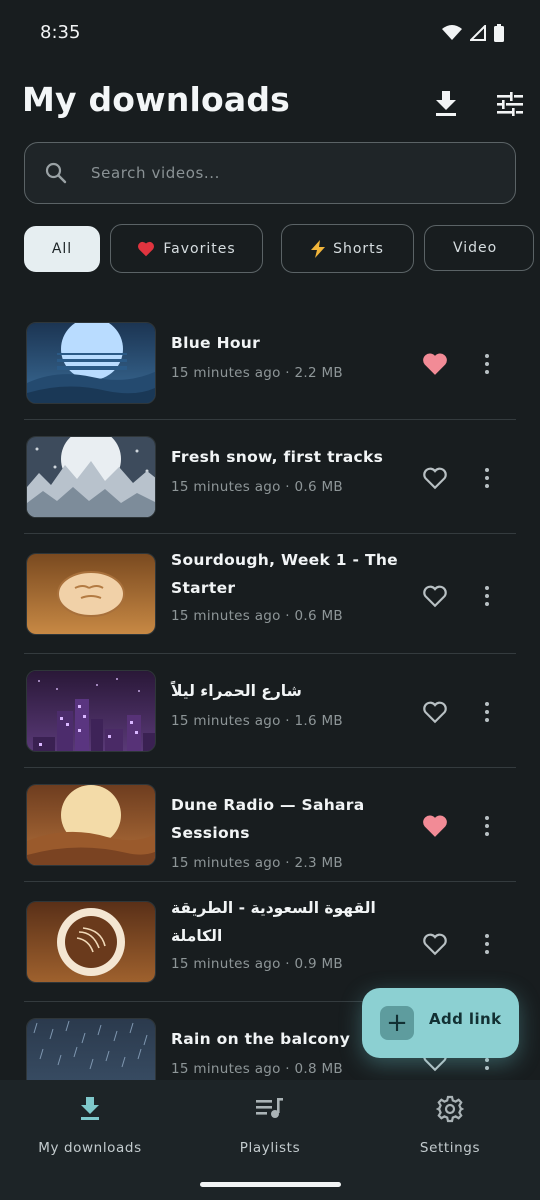  I want to click on heart-icon, so click(146, 248).